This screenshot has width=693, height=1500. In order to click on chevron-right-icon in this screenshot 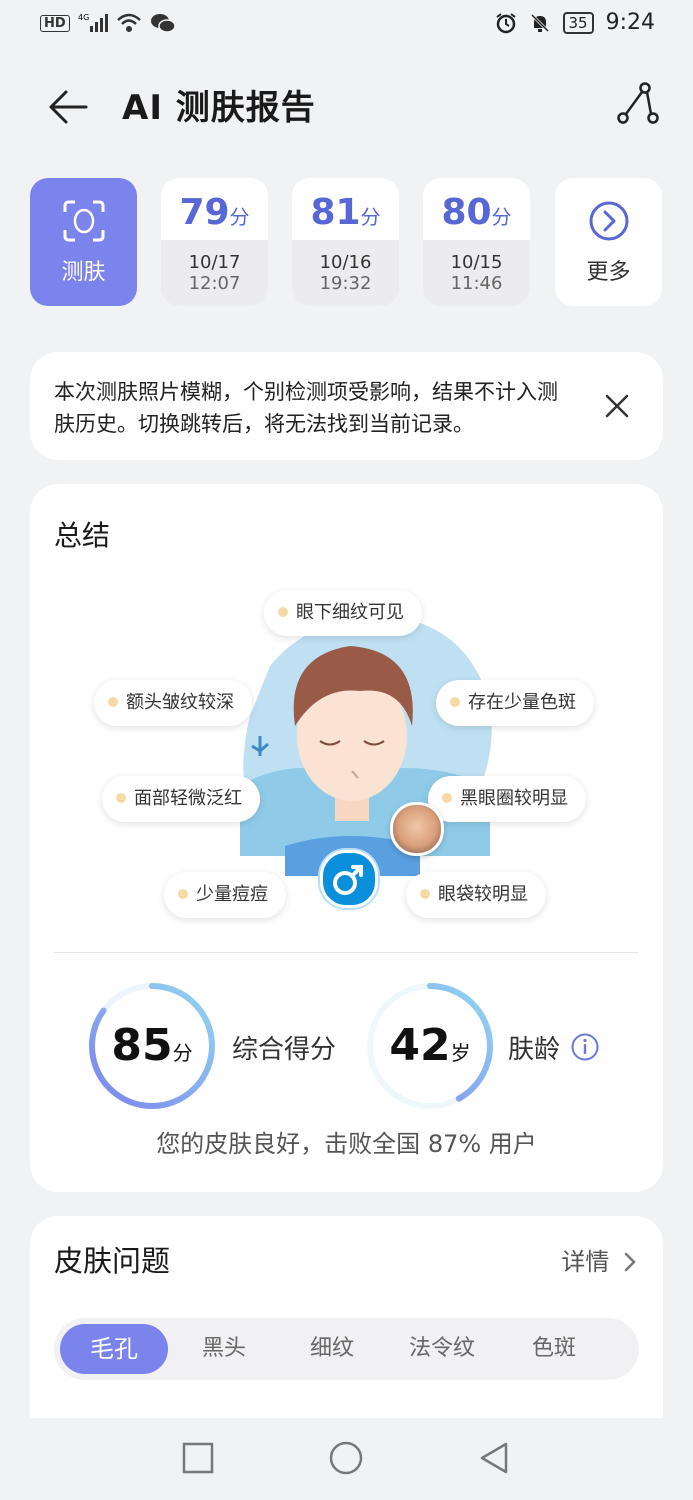, I will do `click(630, 1262)`.